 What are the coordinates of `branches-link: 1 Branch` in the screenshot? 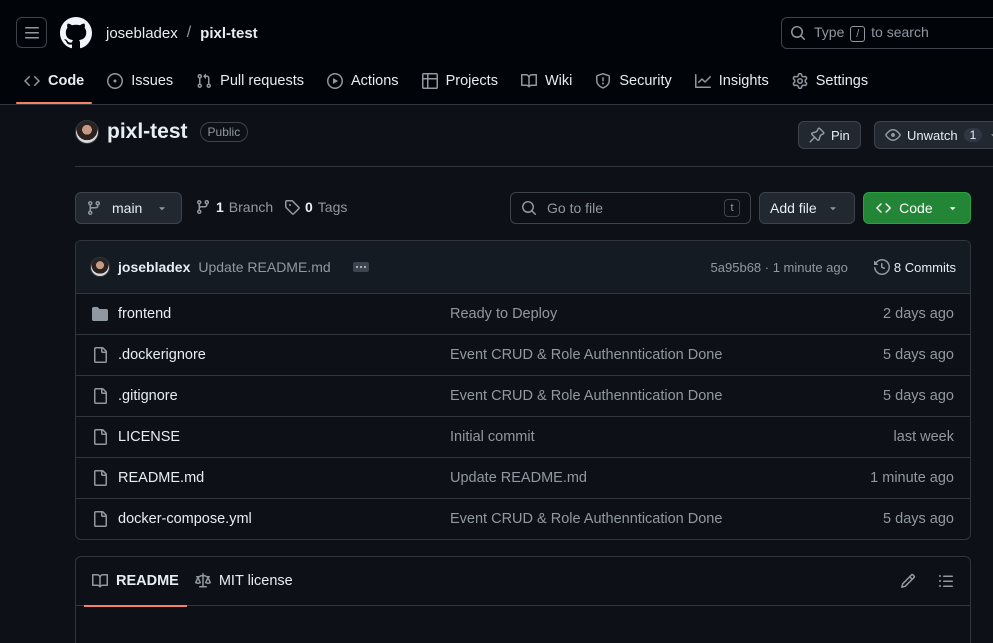 It's located at (234, 207).